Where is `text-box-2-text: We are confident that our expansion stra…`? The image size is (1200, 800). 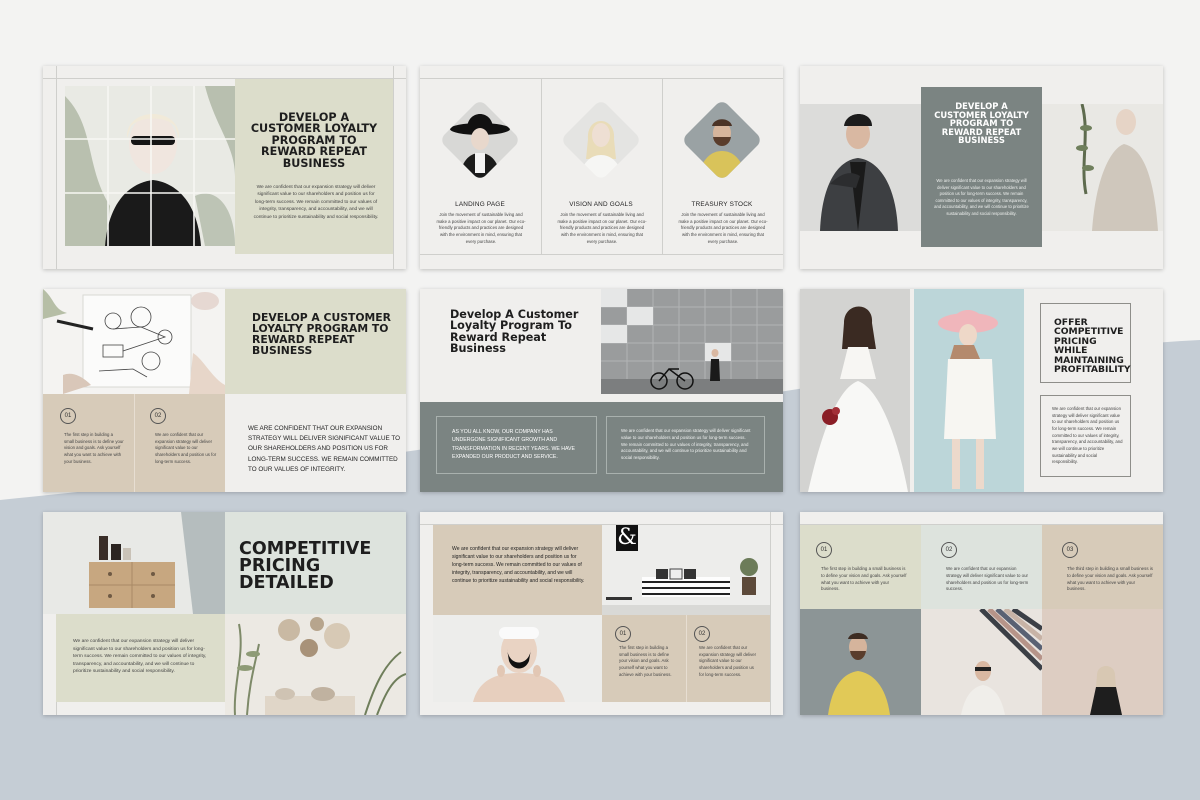 text-box-2-text: We are confident that our expansion stra… is located at coordinates (686, 444).